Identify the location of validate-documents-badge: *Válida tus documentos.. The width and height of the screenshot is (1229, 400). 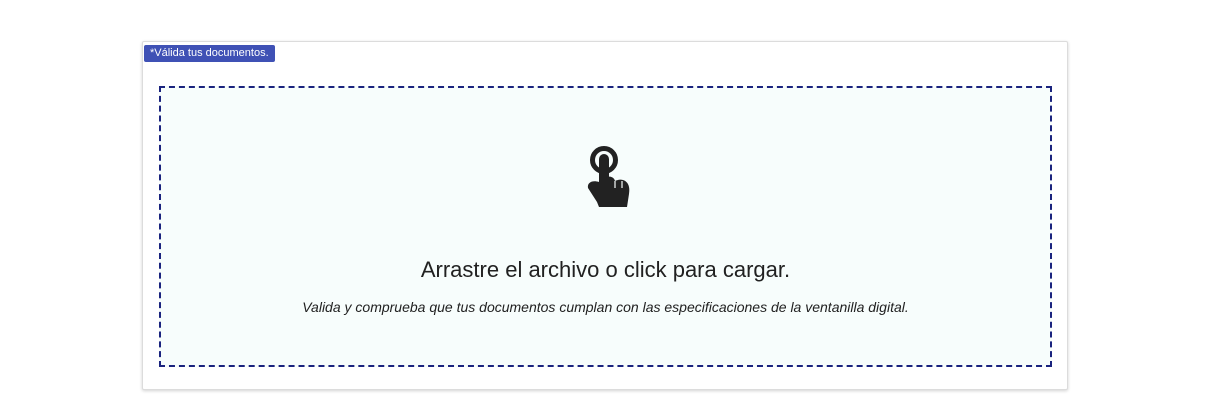
(209, 53).